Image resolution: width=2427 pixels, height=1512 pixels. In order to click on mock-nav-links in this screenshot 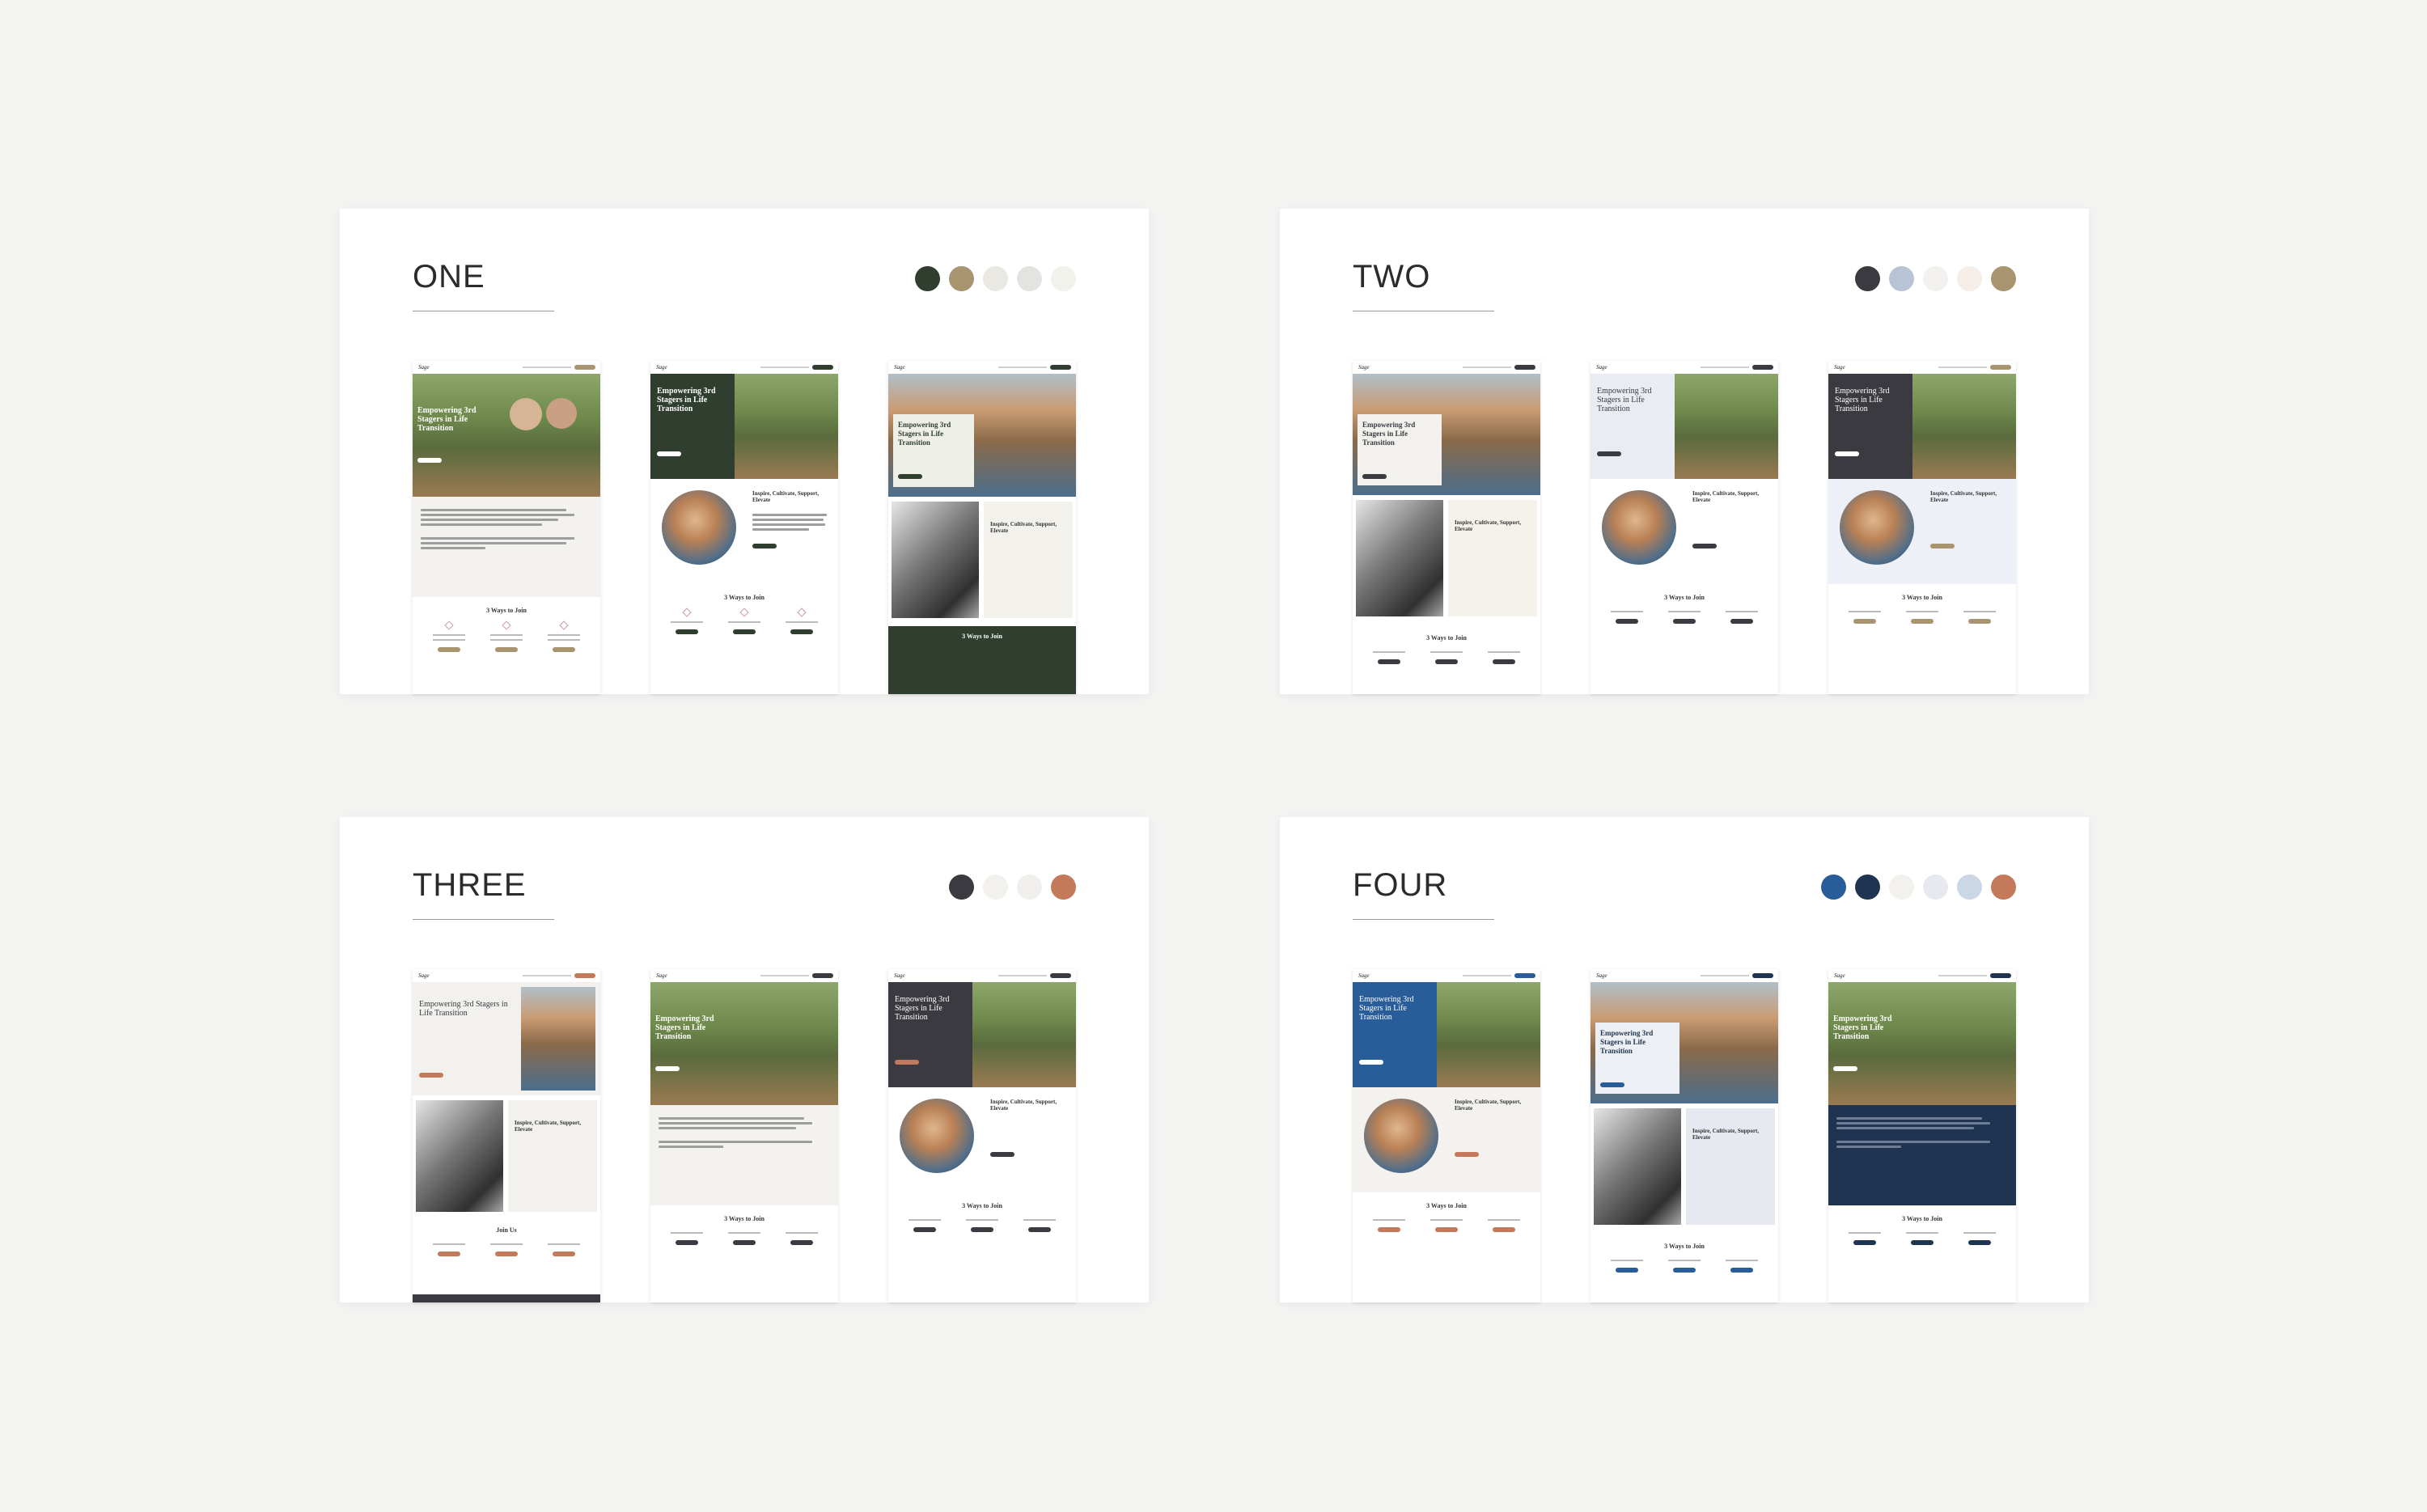, I will do `click(547, 367)`.